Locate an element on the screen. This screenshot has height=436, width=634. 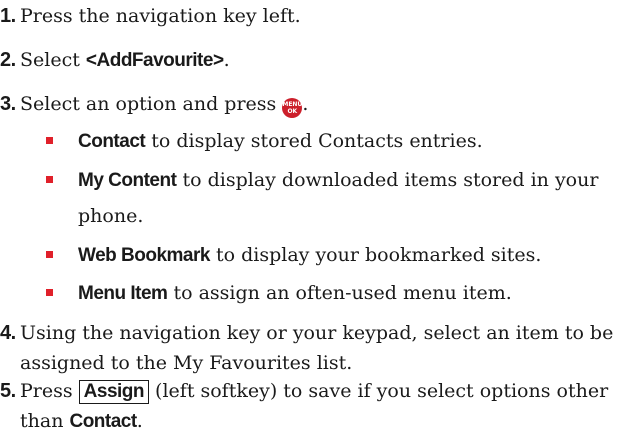
step-number: 5. is located at coordinates (8, 391).